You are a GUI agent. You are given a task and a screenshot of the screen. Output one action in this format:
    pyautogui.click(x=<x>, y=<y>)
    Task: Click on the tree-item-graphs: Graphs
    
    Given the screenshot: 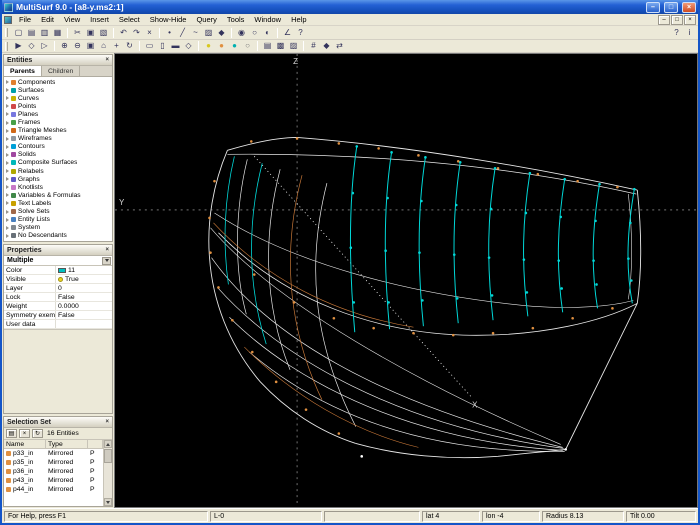 What is the action you would take?
    pyautogui.click(x=58, y=179)
    